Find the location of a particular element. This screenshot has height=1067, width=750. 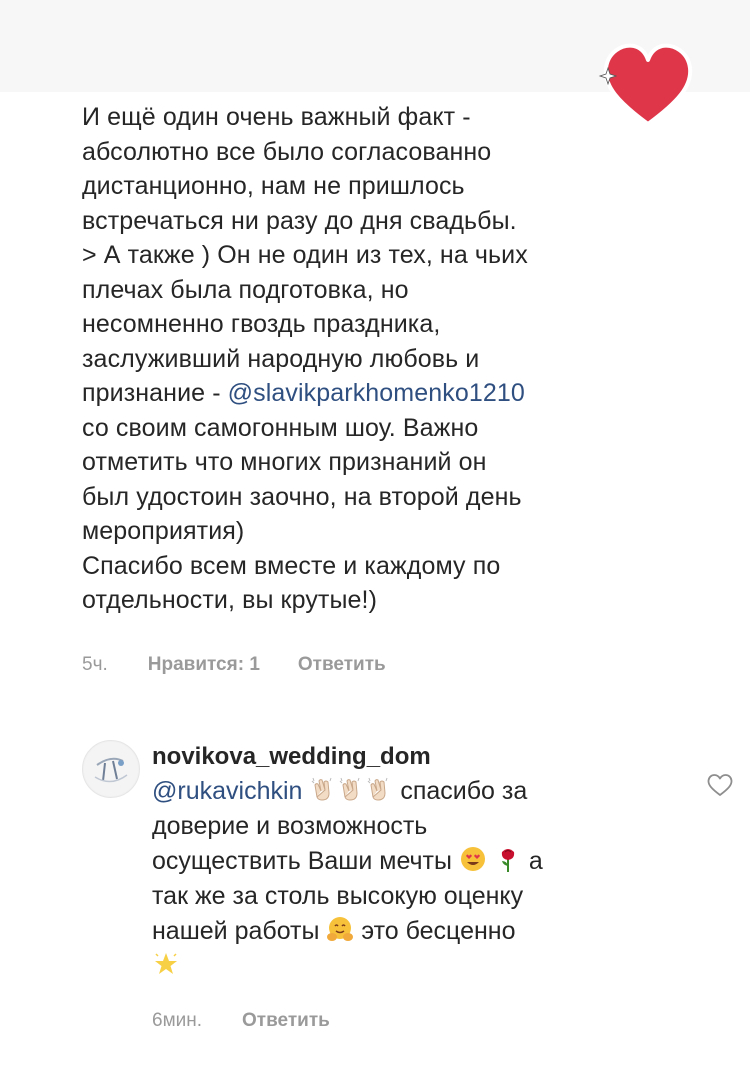

avatar is located at coordinates (111, 769).